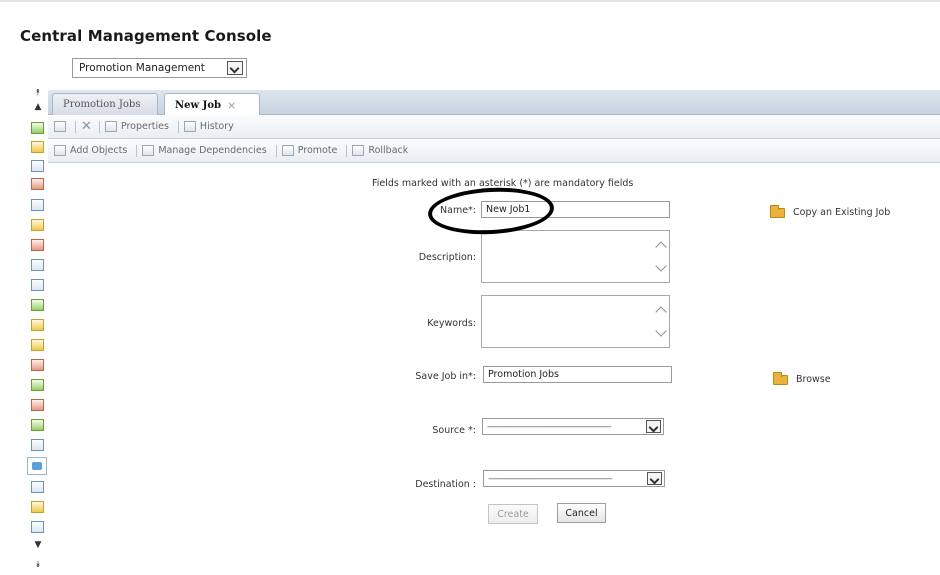 The height and width of the screenshot is (575, 940). I want to click on toolbar-primary: ✕ Properties History, so click(494, 127).